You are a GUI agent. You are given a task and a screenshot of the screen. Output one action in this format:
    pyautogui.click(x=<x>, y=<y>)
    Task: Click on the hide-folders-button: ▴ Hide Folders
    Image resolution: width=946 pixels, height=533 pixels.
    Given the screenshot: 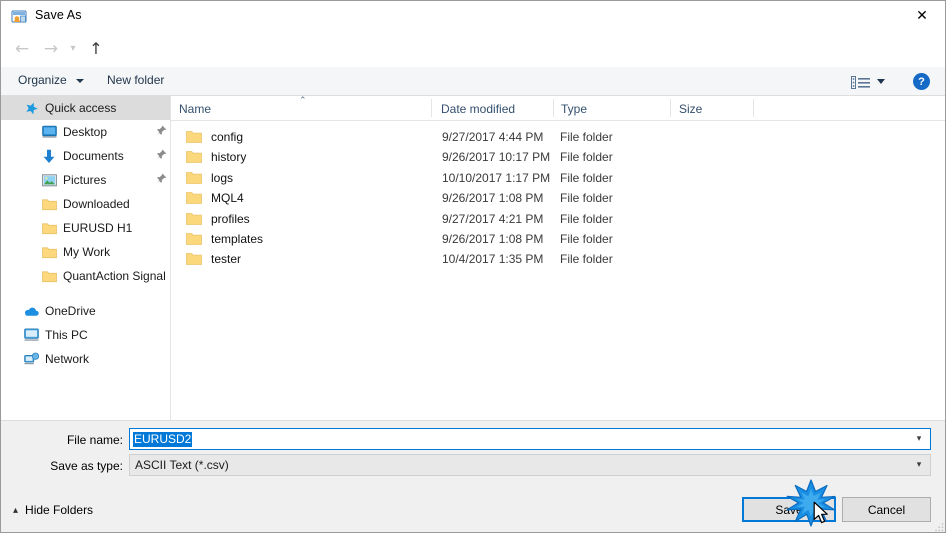 What is the action you would take?
    pyautogui.click(x=53, y=510)
    